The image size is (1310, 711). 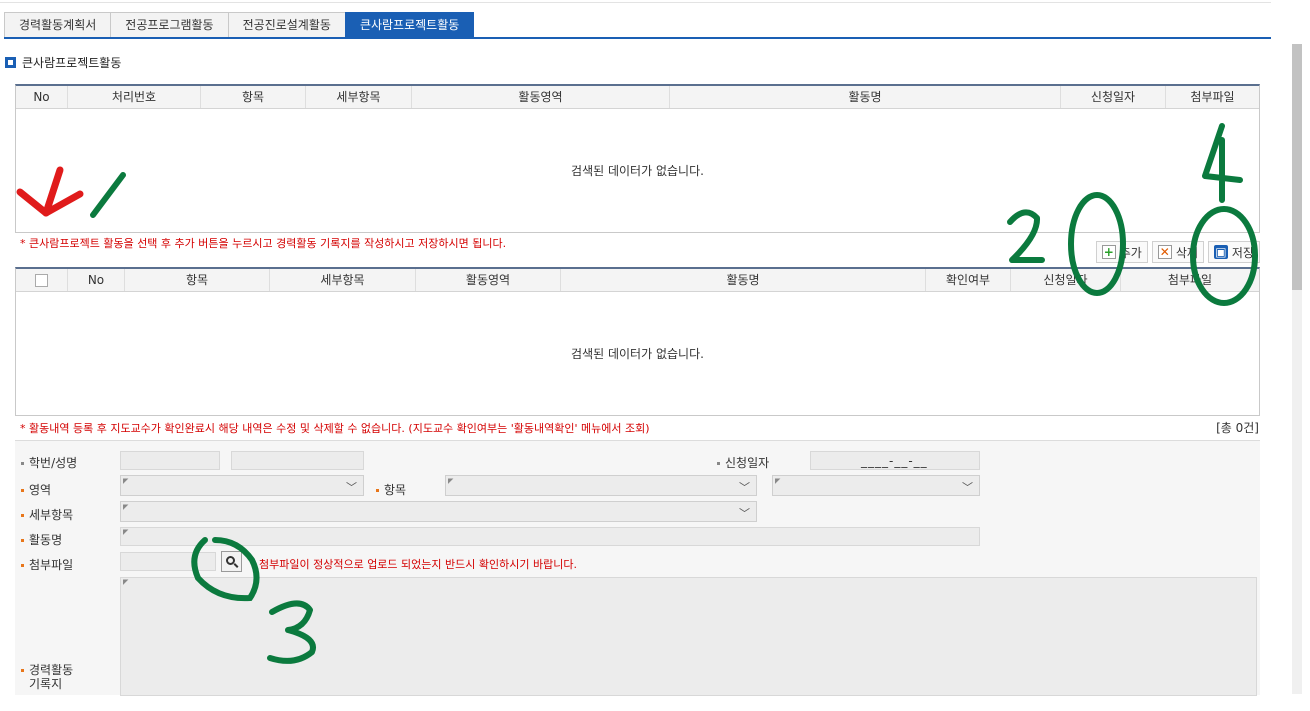 I want to click on grid-header: No 항목 세부항목 활동영역 활동명 확인여부 신청일자 첨부파일, so click(x=637, y=280).